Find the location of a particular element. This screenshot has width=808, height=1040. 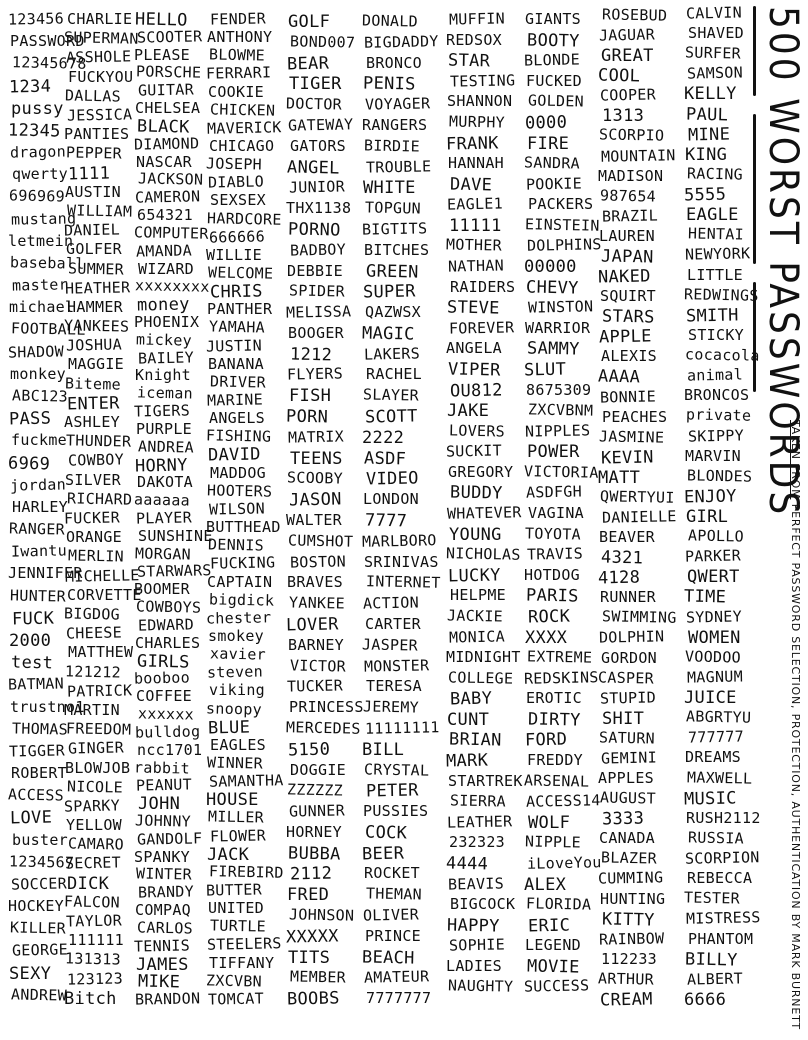

password-word: JOHNSON is located at coordinates (321, 915).